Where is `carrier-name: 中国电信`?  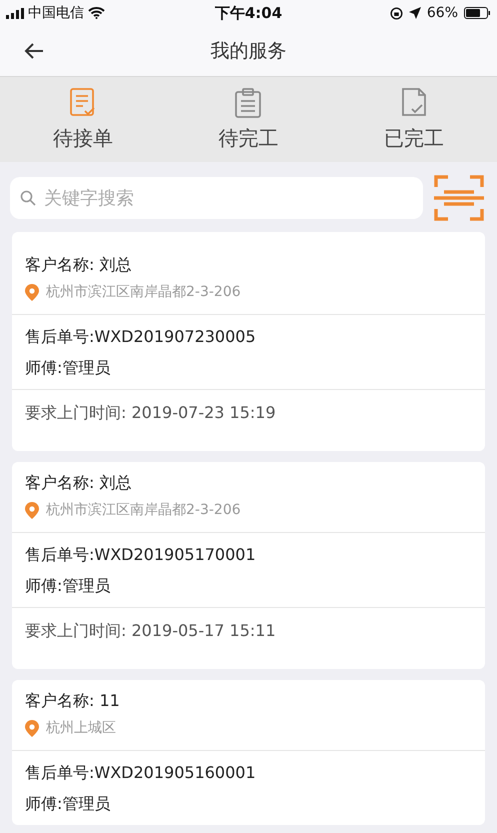 carrier-name: 中国电信 is located at coordinates (56, 13).